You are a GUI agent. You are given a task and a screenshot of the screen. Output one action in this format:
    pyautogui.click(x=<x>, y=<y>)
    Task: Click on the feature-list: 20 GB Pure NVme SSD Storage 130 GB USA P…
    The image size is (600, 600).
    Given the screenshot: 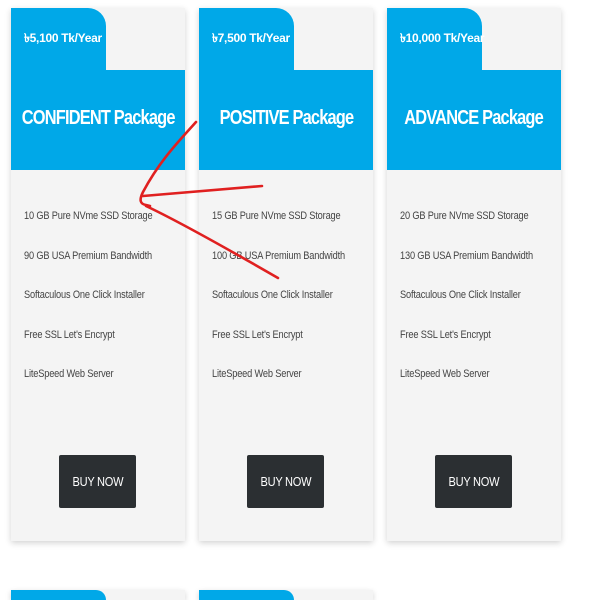 What is the action you would take?
    pyautogui.click(x=479, y=309)
    